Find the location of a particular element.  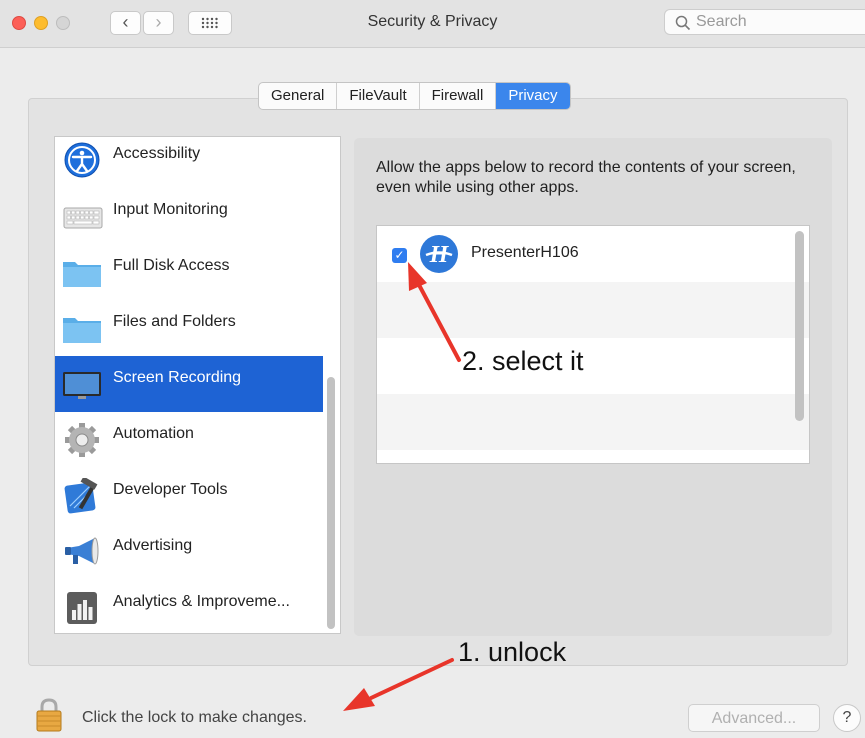

sidebar-item-developer-tools: Developer Tools is located at coordinates (189, 496).